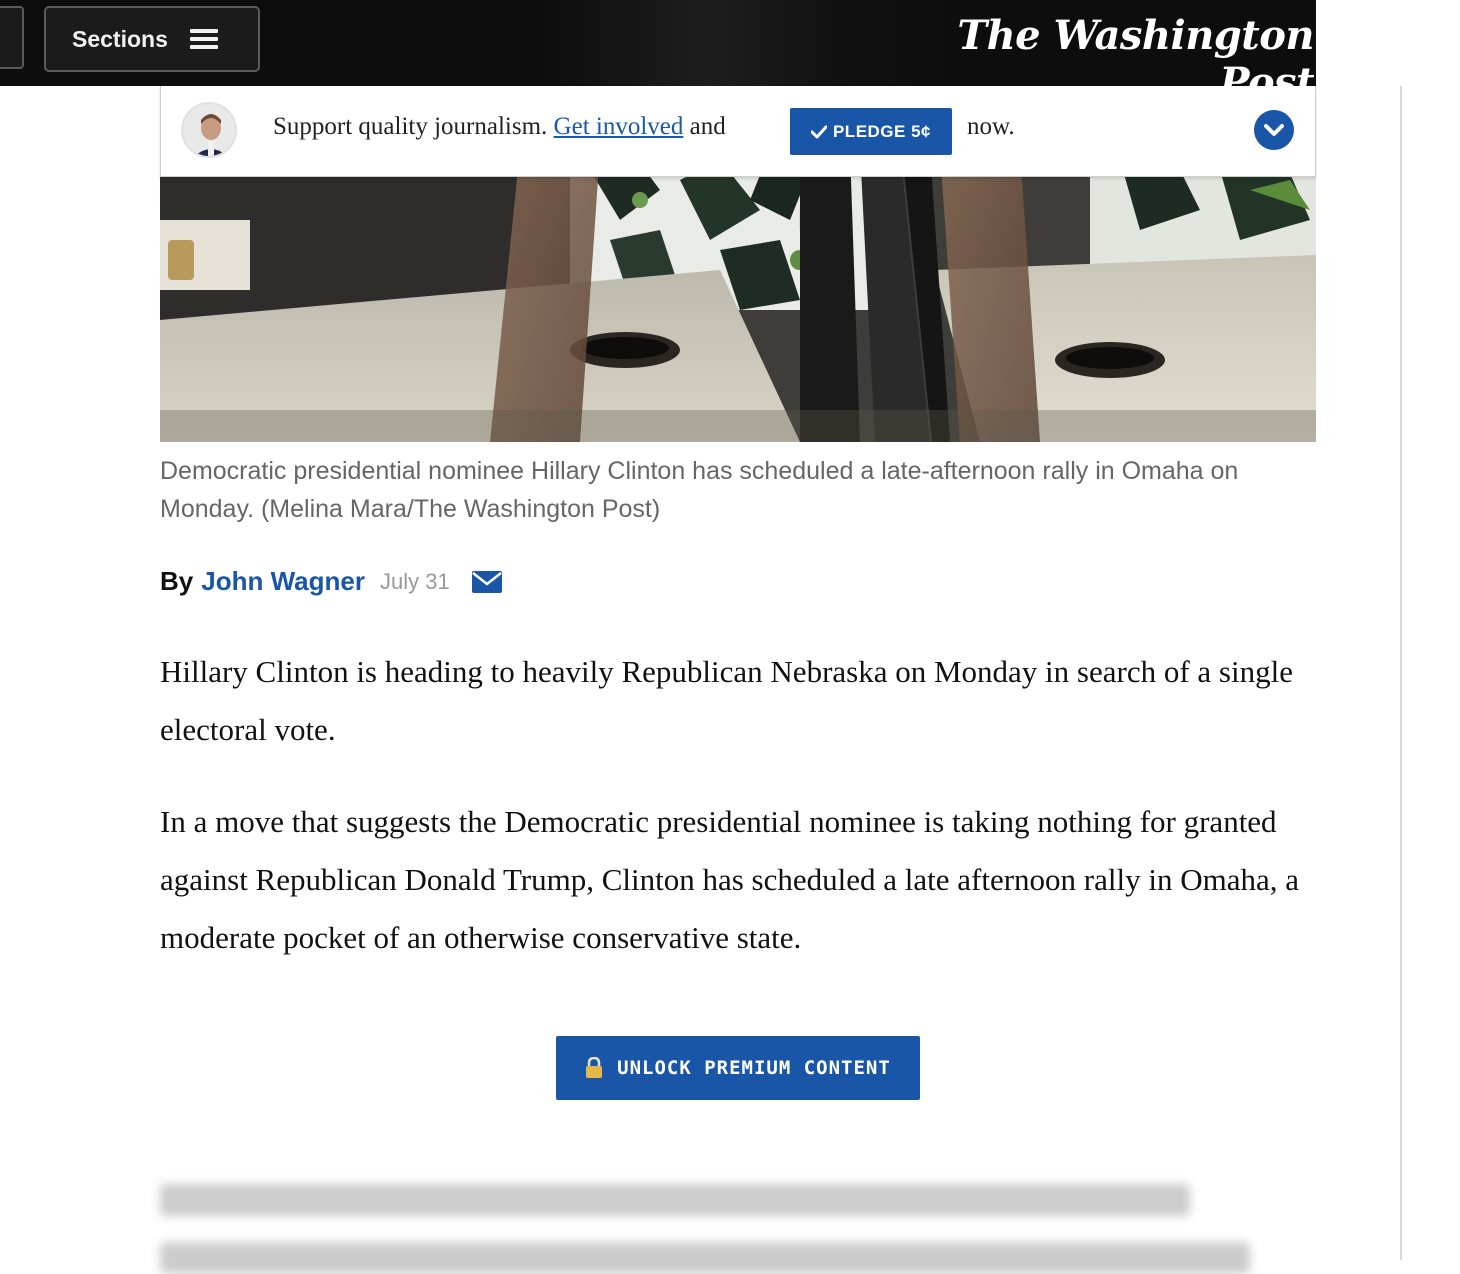 The height and width of the screenshot is (1274, 1460). What do you see at coordinates (414, 581) in the screenshot?
I see `publish-date: July 31` at bounding box center [414, 581].